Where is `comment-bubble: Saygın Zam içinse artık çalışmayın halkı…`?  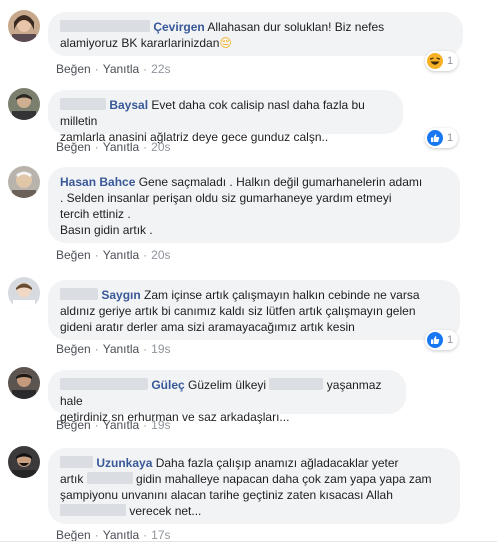 comment-bubble: Saygın Zam içinse artık çalışmayın halkı… is located at coordinates (254, 310).